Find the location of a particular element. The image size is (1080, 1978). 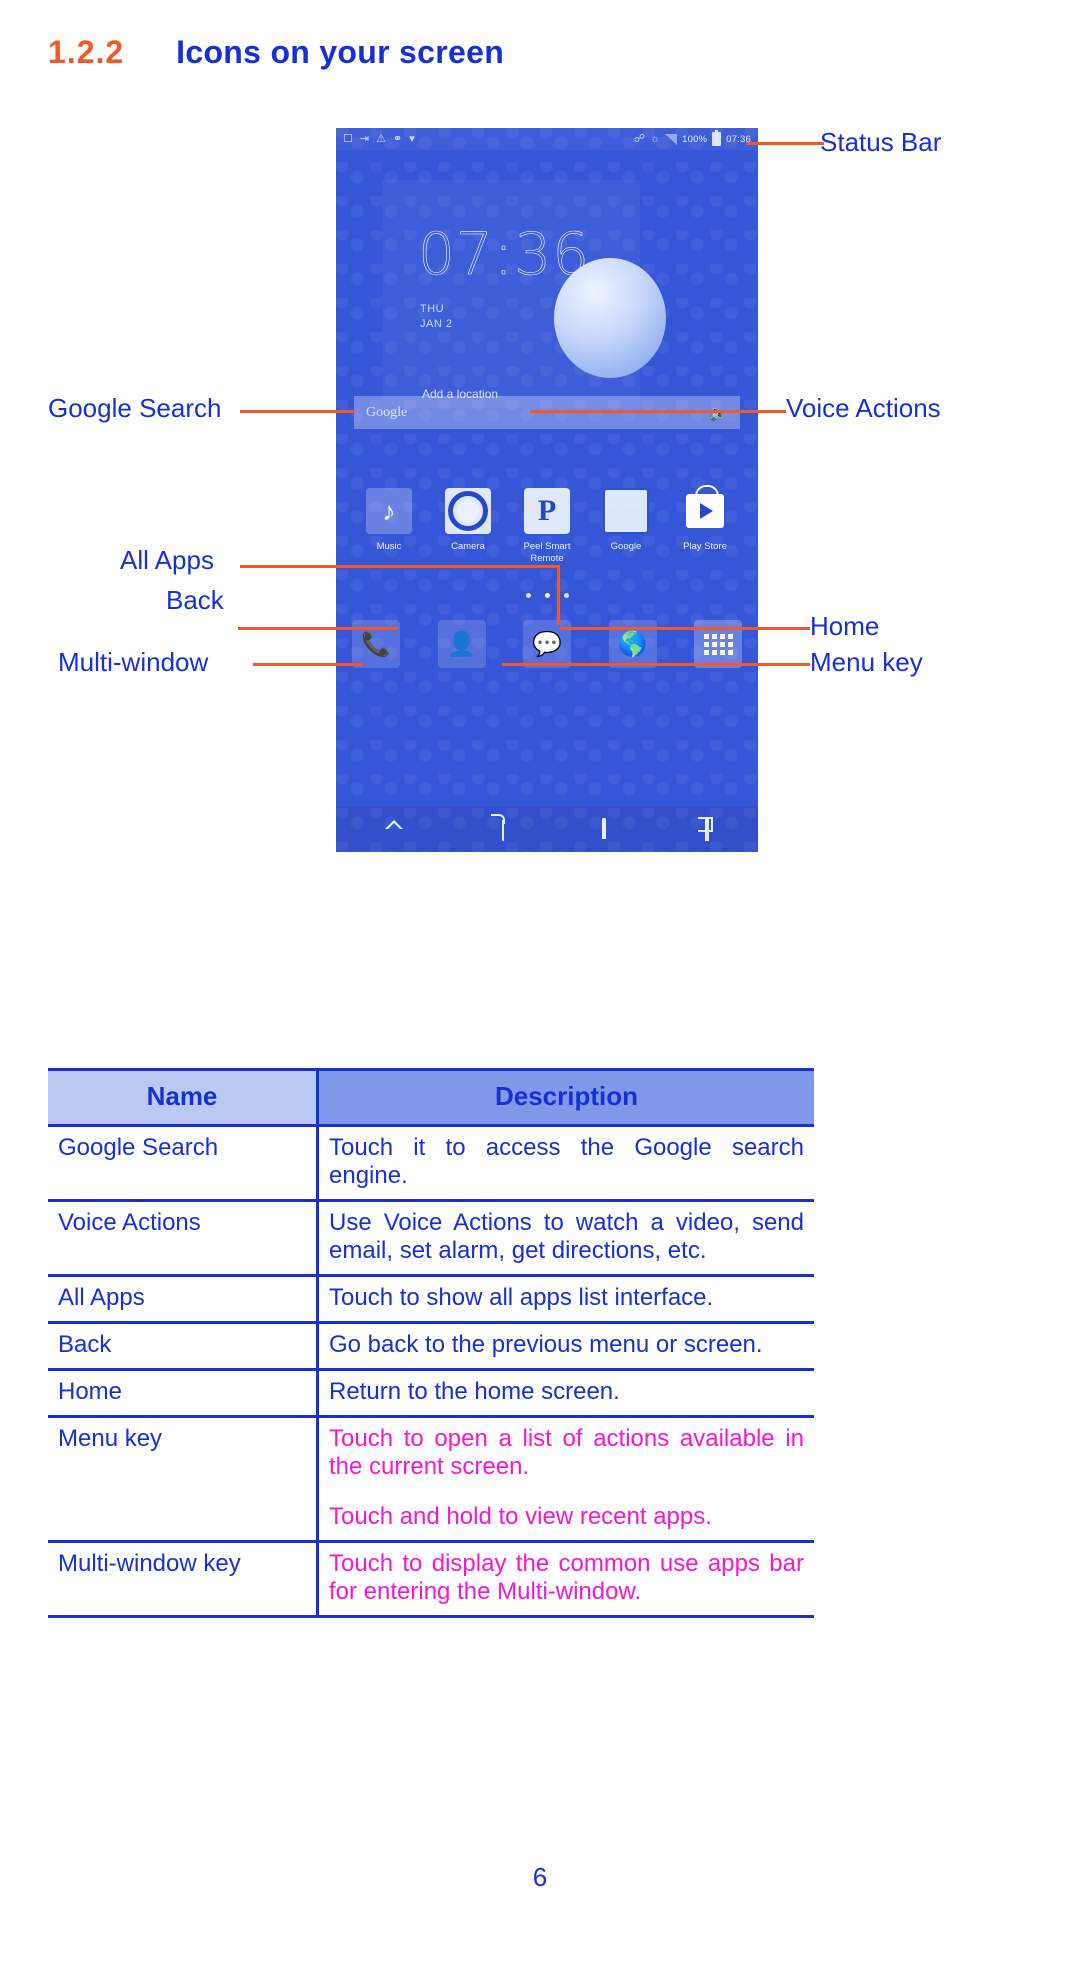

app-item-google: Google is located at coordinates (626, 526).